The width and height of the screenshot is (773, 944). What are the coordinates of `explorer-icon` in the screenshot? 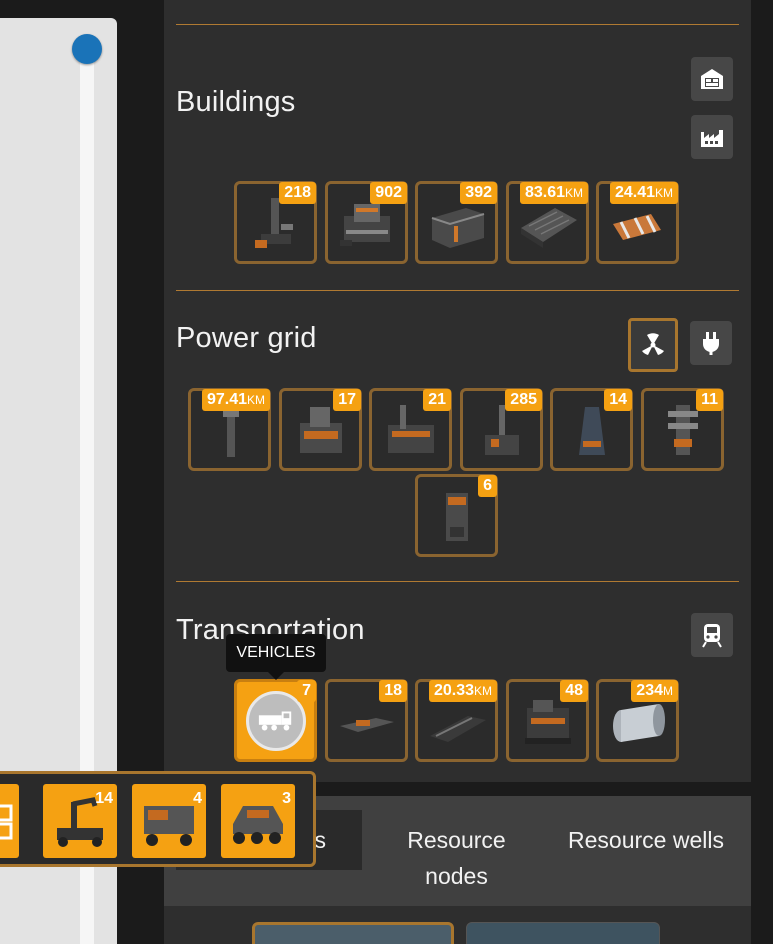 It's located at (258, 825).